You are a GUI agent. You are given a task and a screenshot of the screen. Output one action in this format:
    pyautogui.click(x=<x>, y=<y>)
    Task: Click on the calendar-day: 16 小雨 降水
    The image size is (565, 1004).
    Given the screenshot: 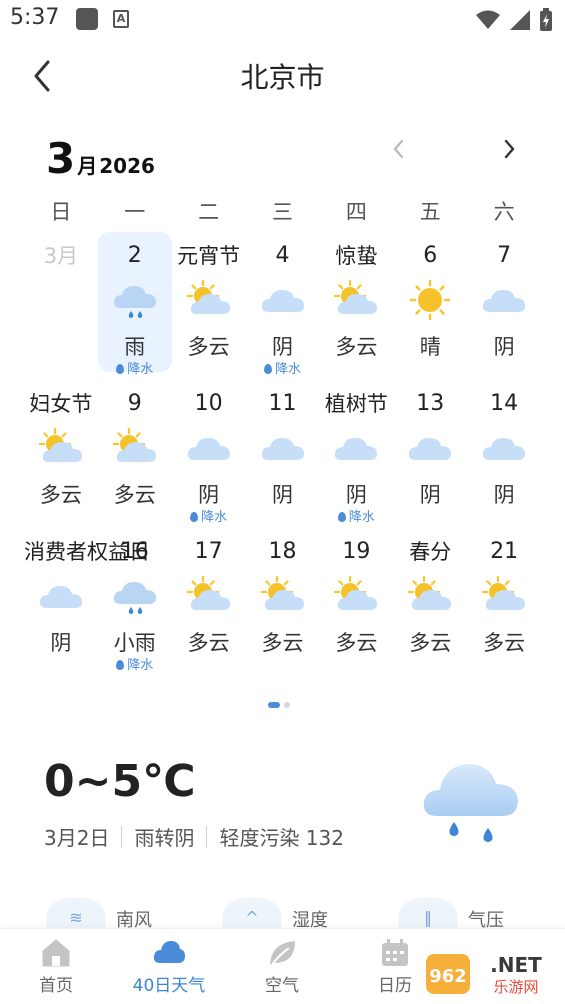 What is the action you would take?
    pyautogui.click(x=135, y=600)
    